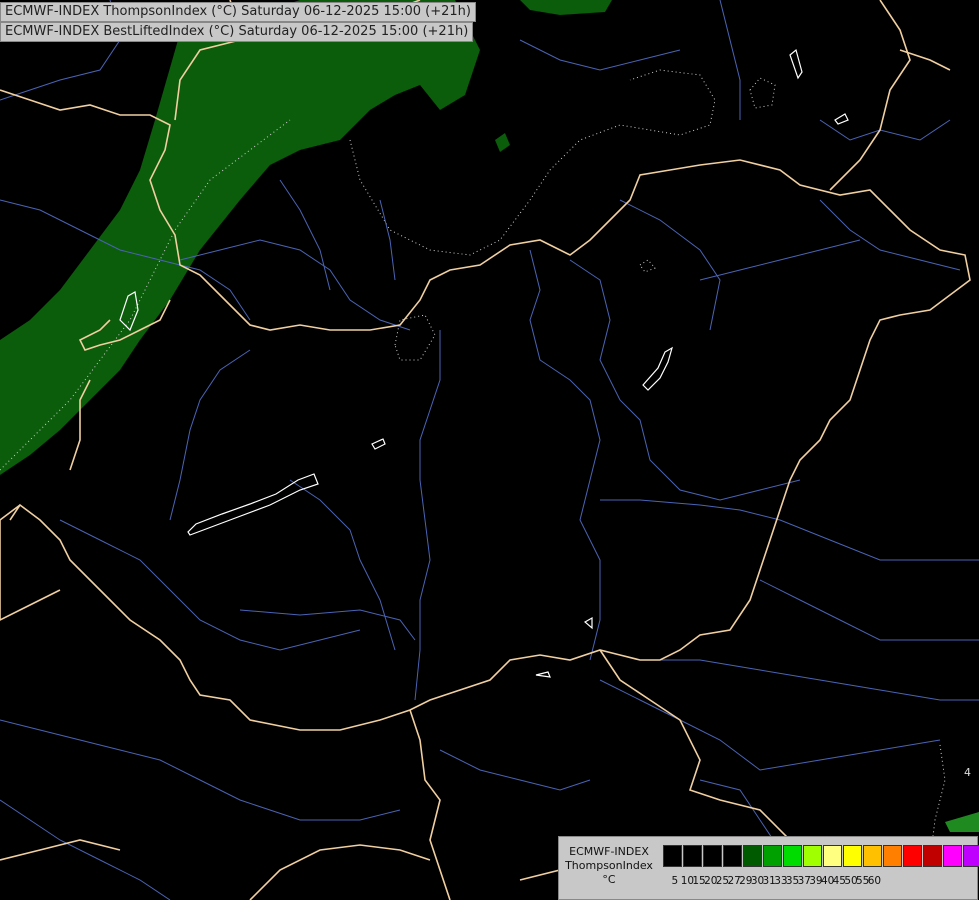 The height and width of the screenshot is (900, 979). What do you see at coordinates (863, 881) in the screenshot?
I see `legend-tick-label: 55` at bounding box center [863, 881].